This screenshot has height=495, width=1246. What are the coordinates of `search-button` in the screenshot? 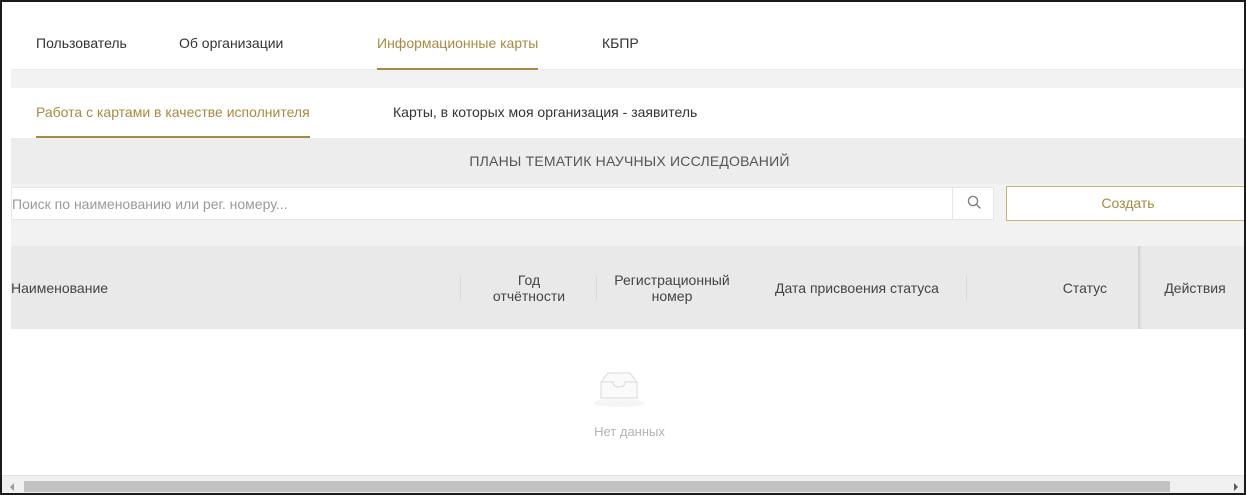 It's located at (973, 203).